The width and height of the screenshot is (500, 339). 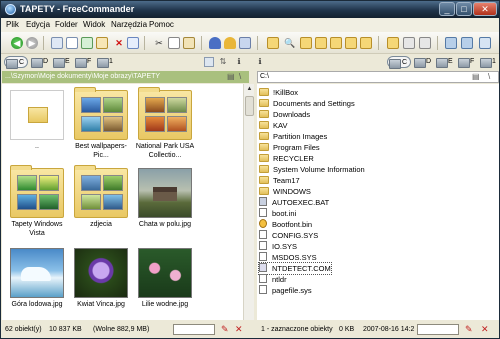 What do you see at coordinates (378, 77) in the screenshot?
I see `right-path-bar: C:\ ▤ \` at bounding box center [378, 77].